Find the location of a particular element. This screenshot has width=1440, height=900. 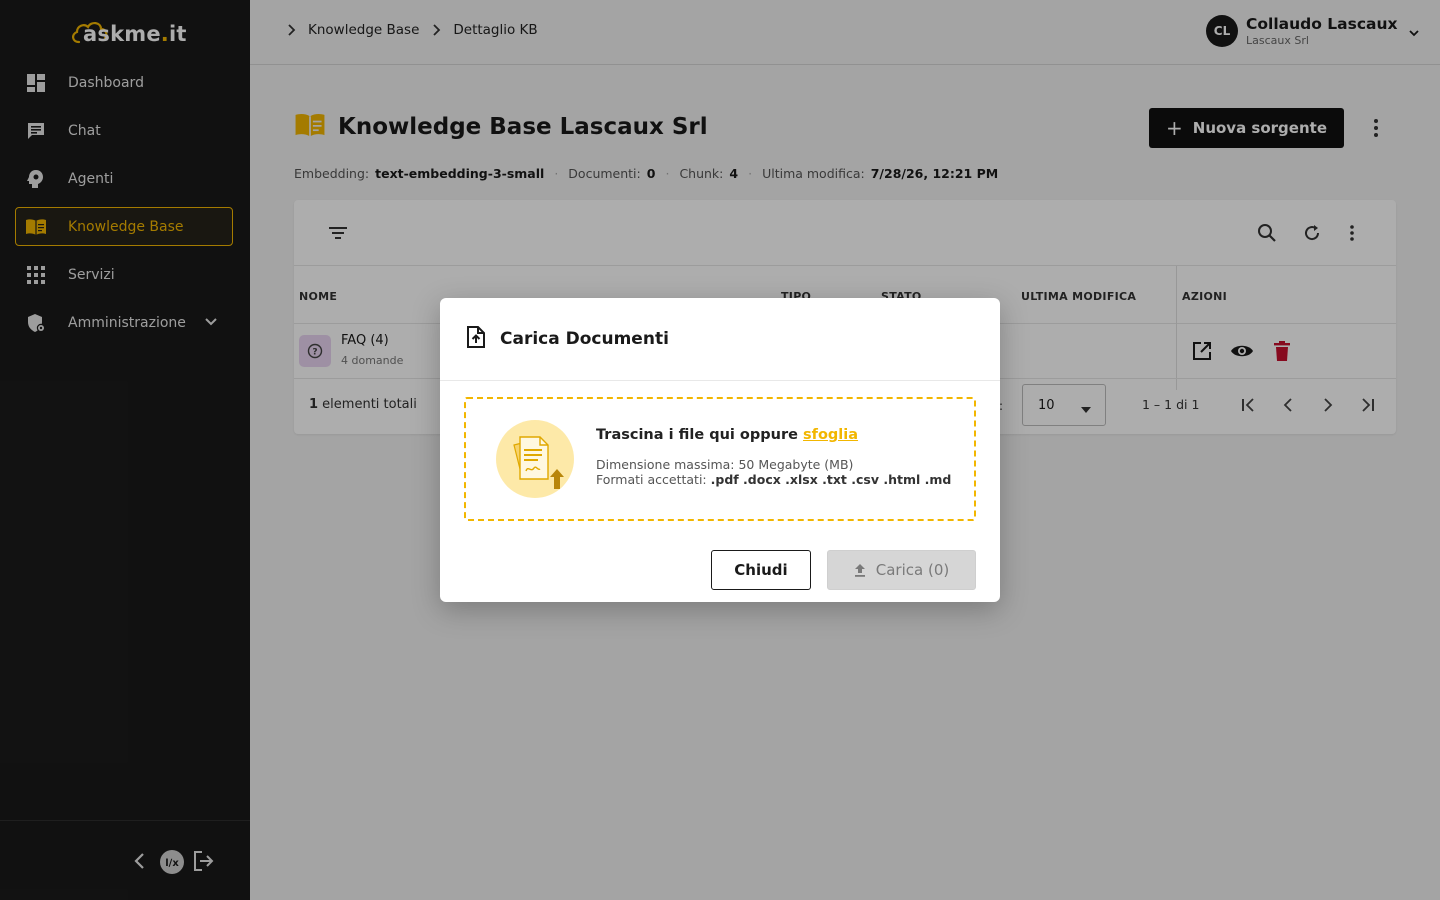

browse-link: sfoglia is located at coordinates (830, 435).